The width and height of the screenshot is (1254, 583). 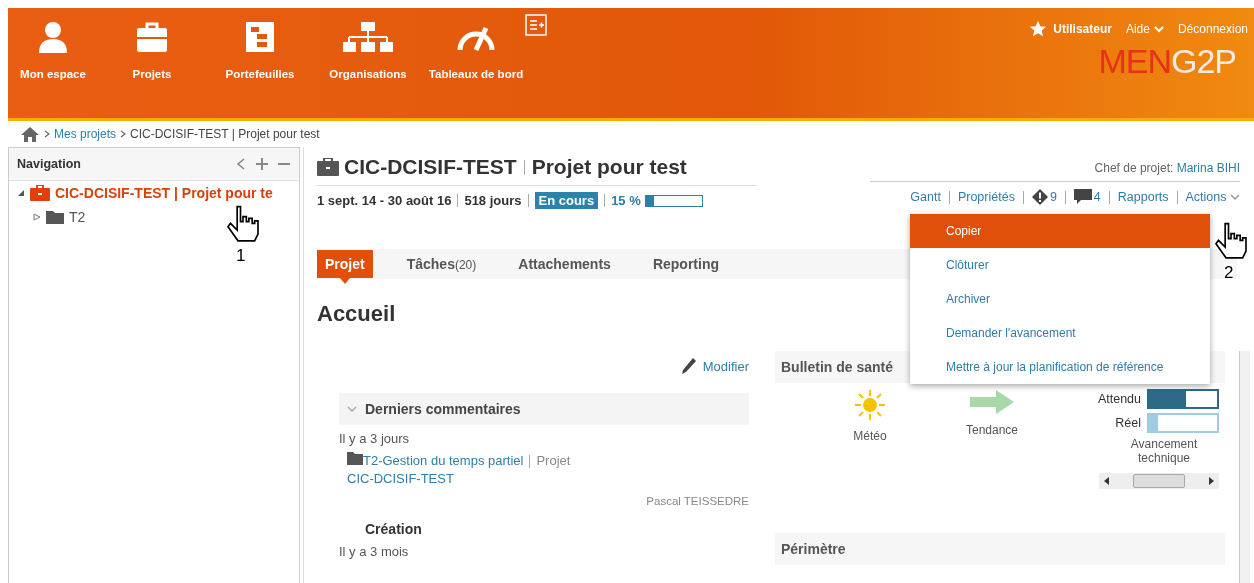 What do you see at coordinates (37, 217) in the screenshot?
I see `collapsed-triangle-icon` at bounding box center [37, 217].